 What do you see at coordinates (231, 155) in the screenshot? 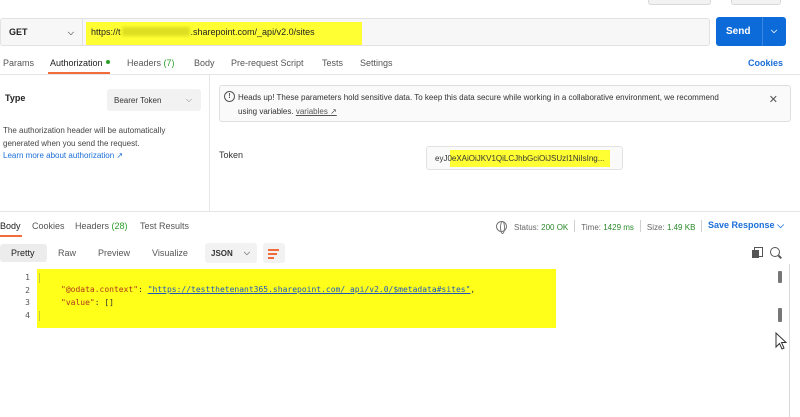
I see `token-label: Token` at bounding box center [231, 155].